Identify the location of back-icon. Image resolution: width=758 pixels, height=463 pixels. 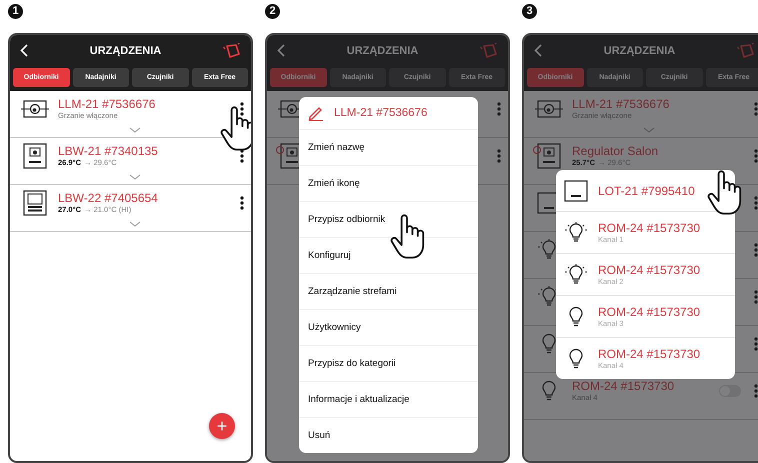
(24, 50).